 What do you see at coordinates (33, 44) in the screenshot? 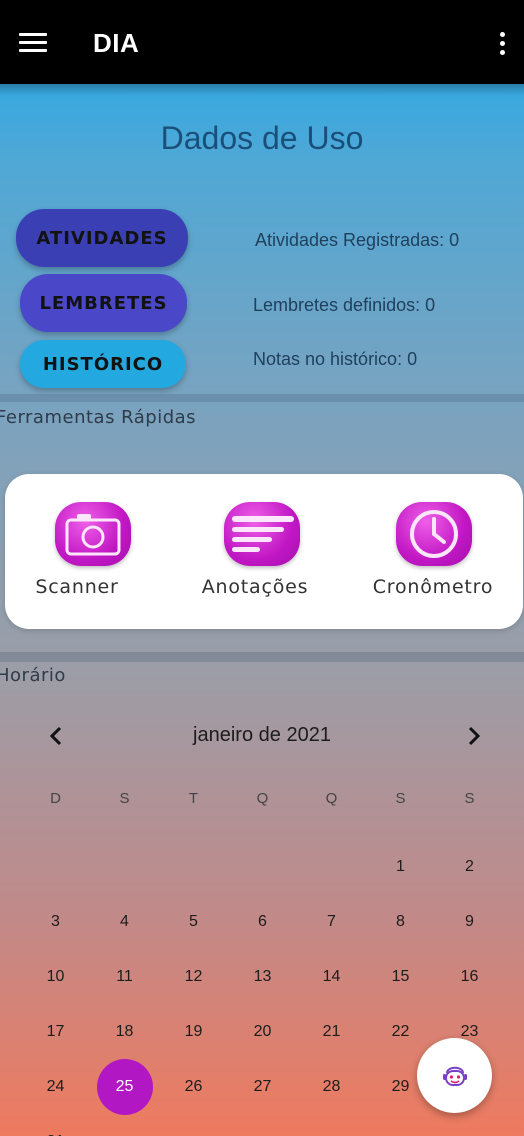
I see `menu-icon` at bounding box center [33, 44].